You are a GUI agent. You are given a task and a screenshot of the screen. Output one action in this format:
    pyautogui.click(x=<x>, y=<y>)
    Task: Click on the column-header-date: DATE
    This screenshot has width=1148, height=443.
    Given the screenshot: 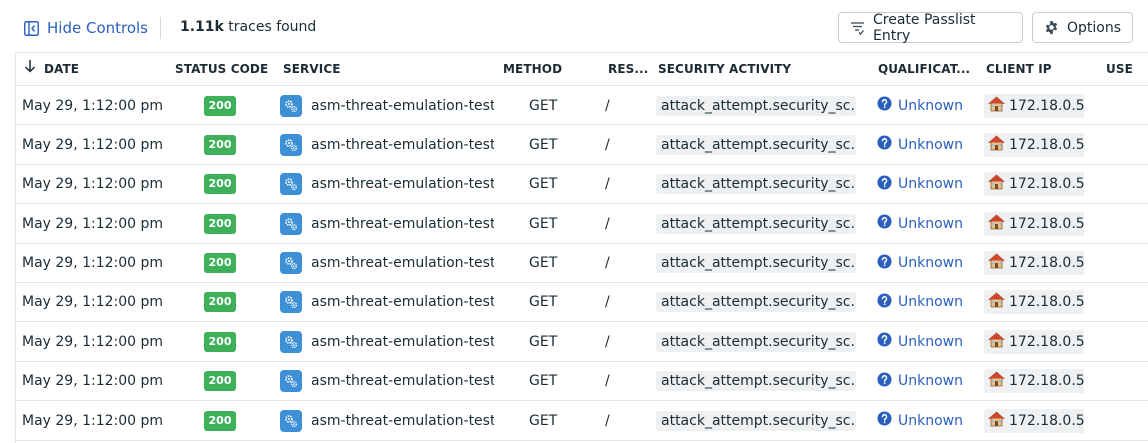 What is the action you would take?
    pyautogui.click(x=84, y=69)
    